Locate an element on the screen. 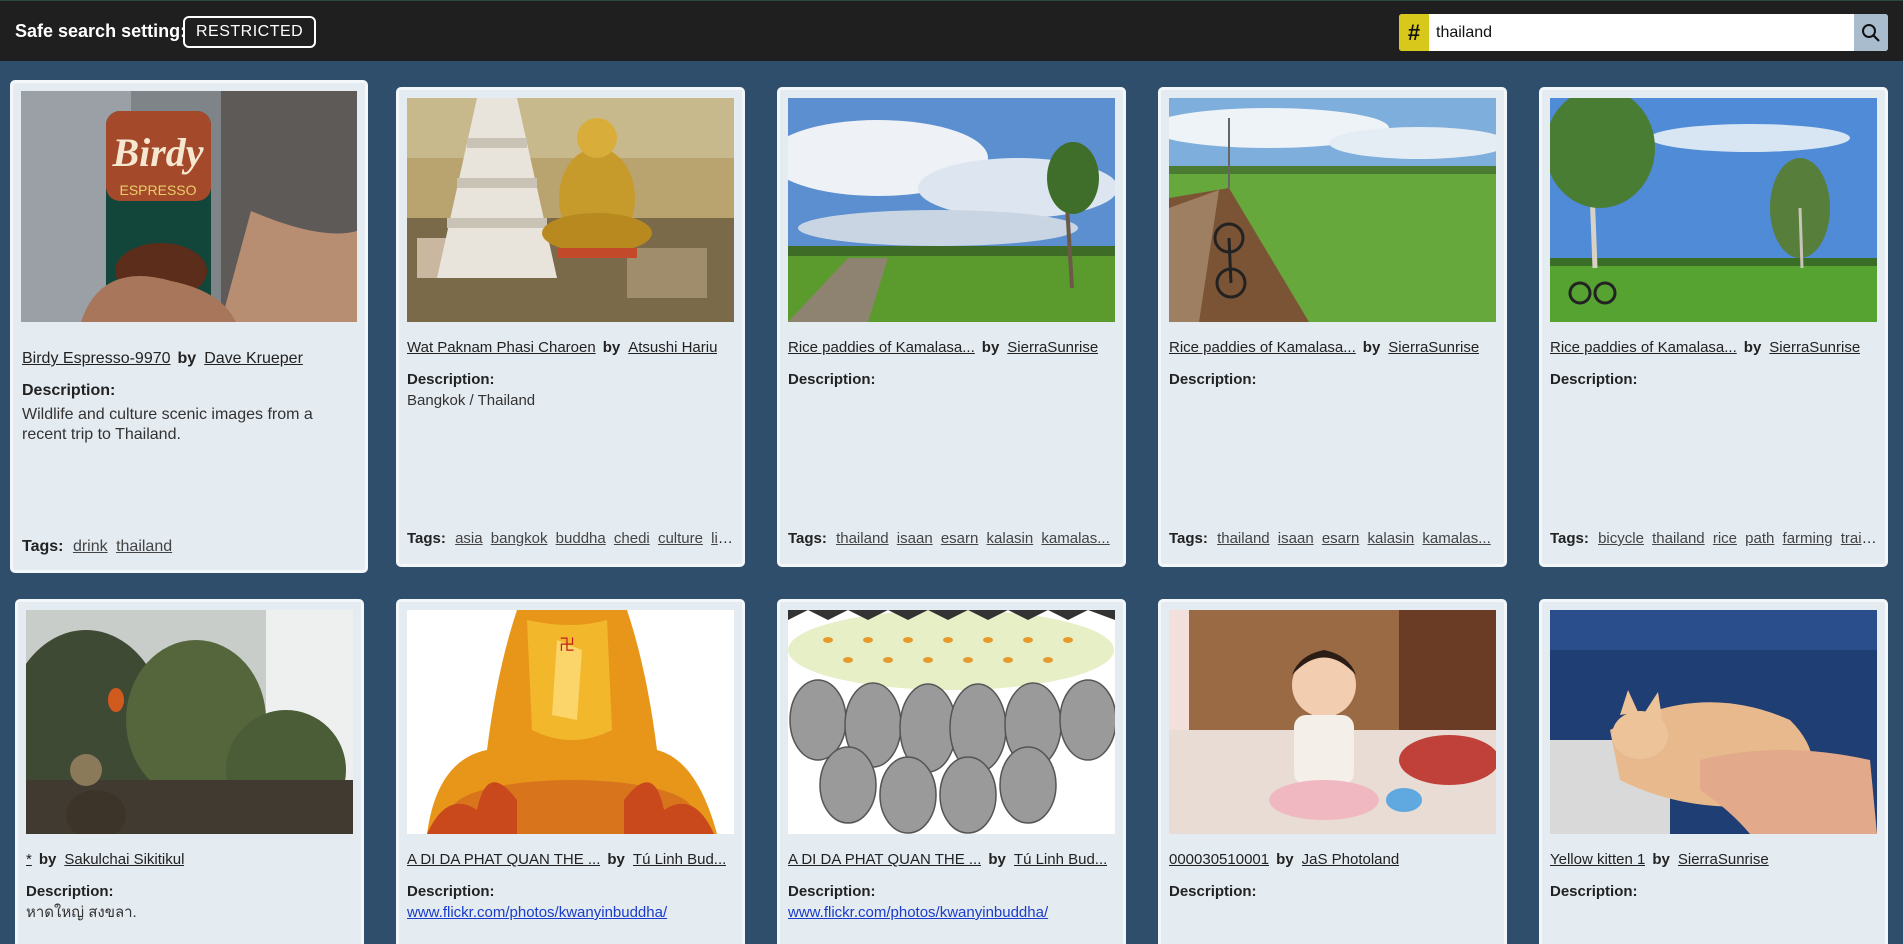  author-link: Dave Krueper is located at coordinates (253, 359).